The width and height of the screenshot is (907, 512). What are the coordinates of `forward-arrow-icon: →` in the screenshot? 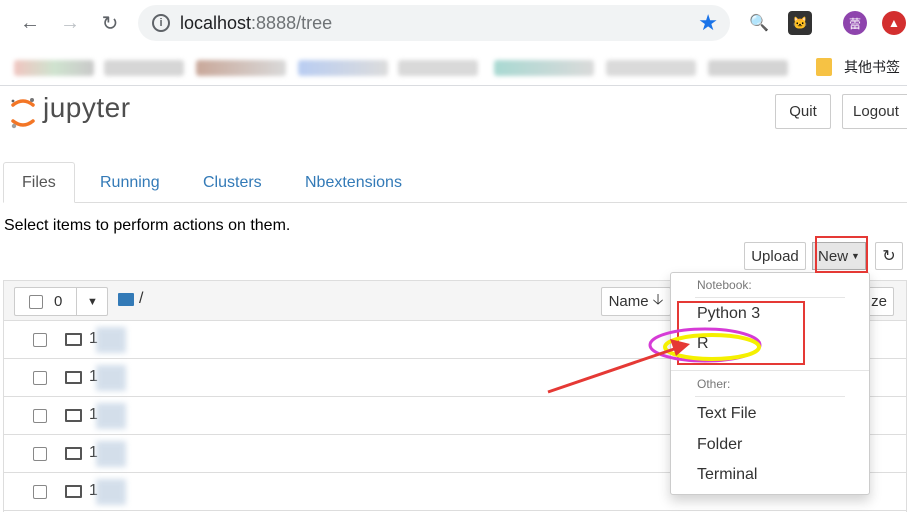 It's located at (70, 23).